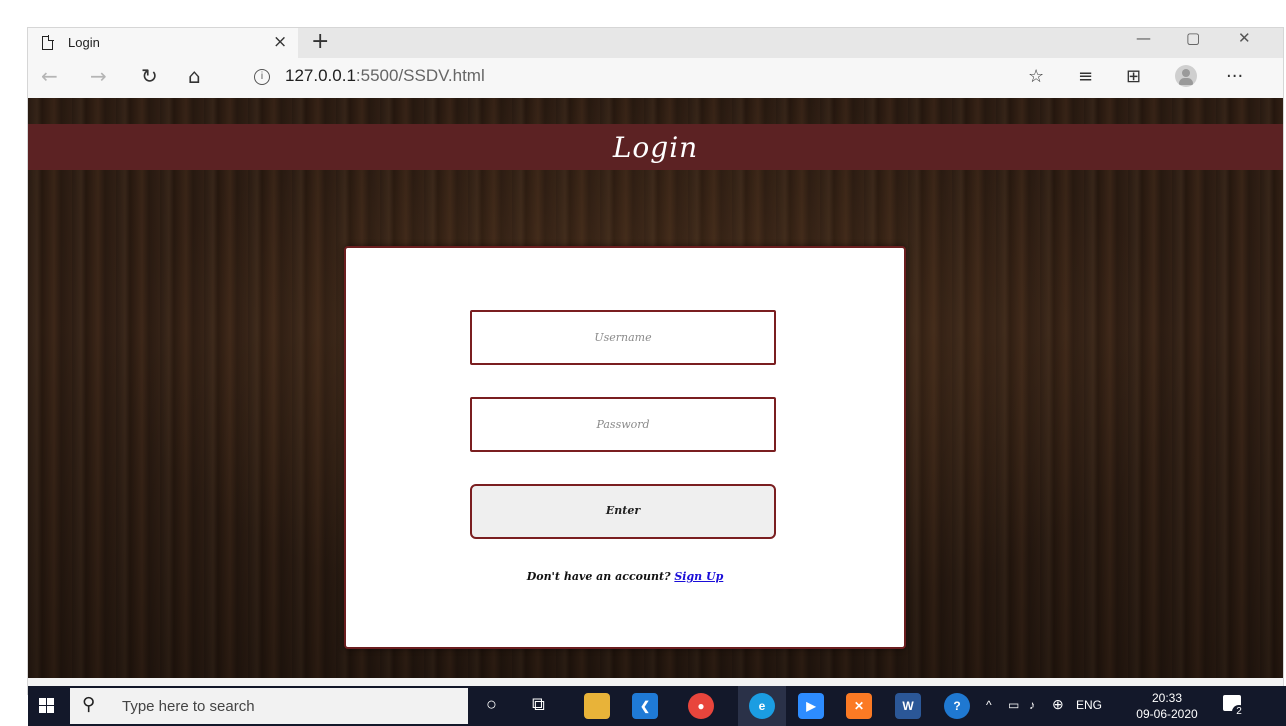 Image resolution: width=1286 pixels, height=726 pixels. Describe the element at coordinates (908, 706) in the screenshot. I see `word-icon: W` at that location.